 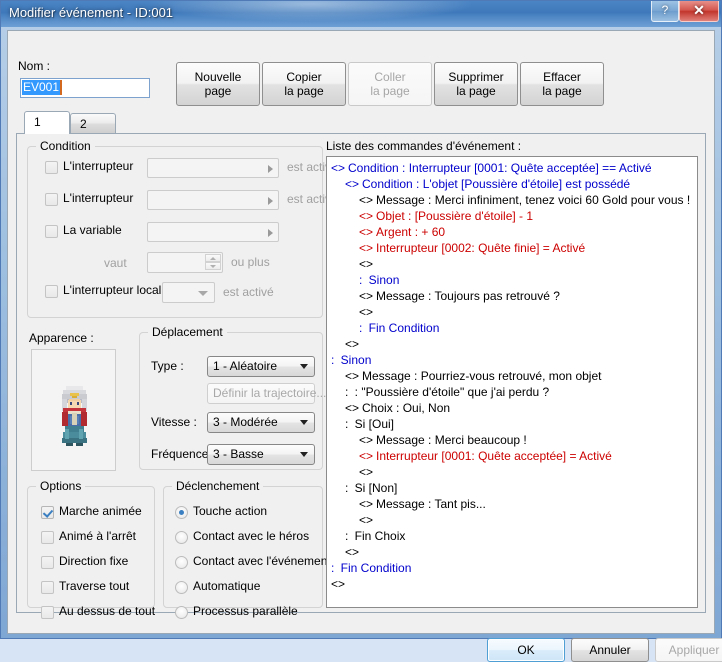 What do you see at coordinates (513, 488) in the screenshot?
I see `command-line: : Si [Non]` at bounding box center [513, 488].